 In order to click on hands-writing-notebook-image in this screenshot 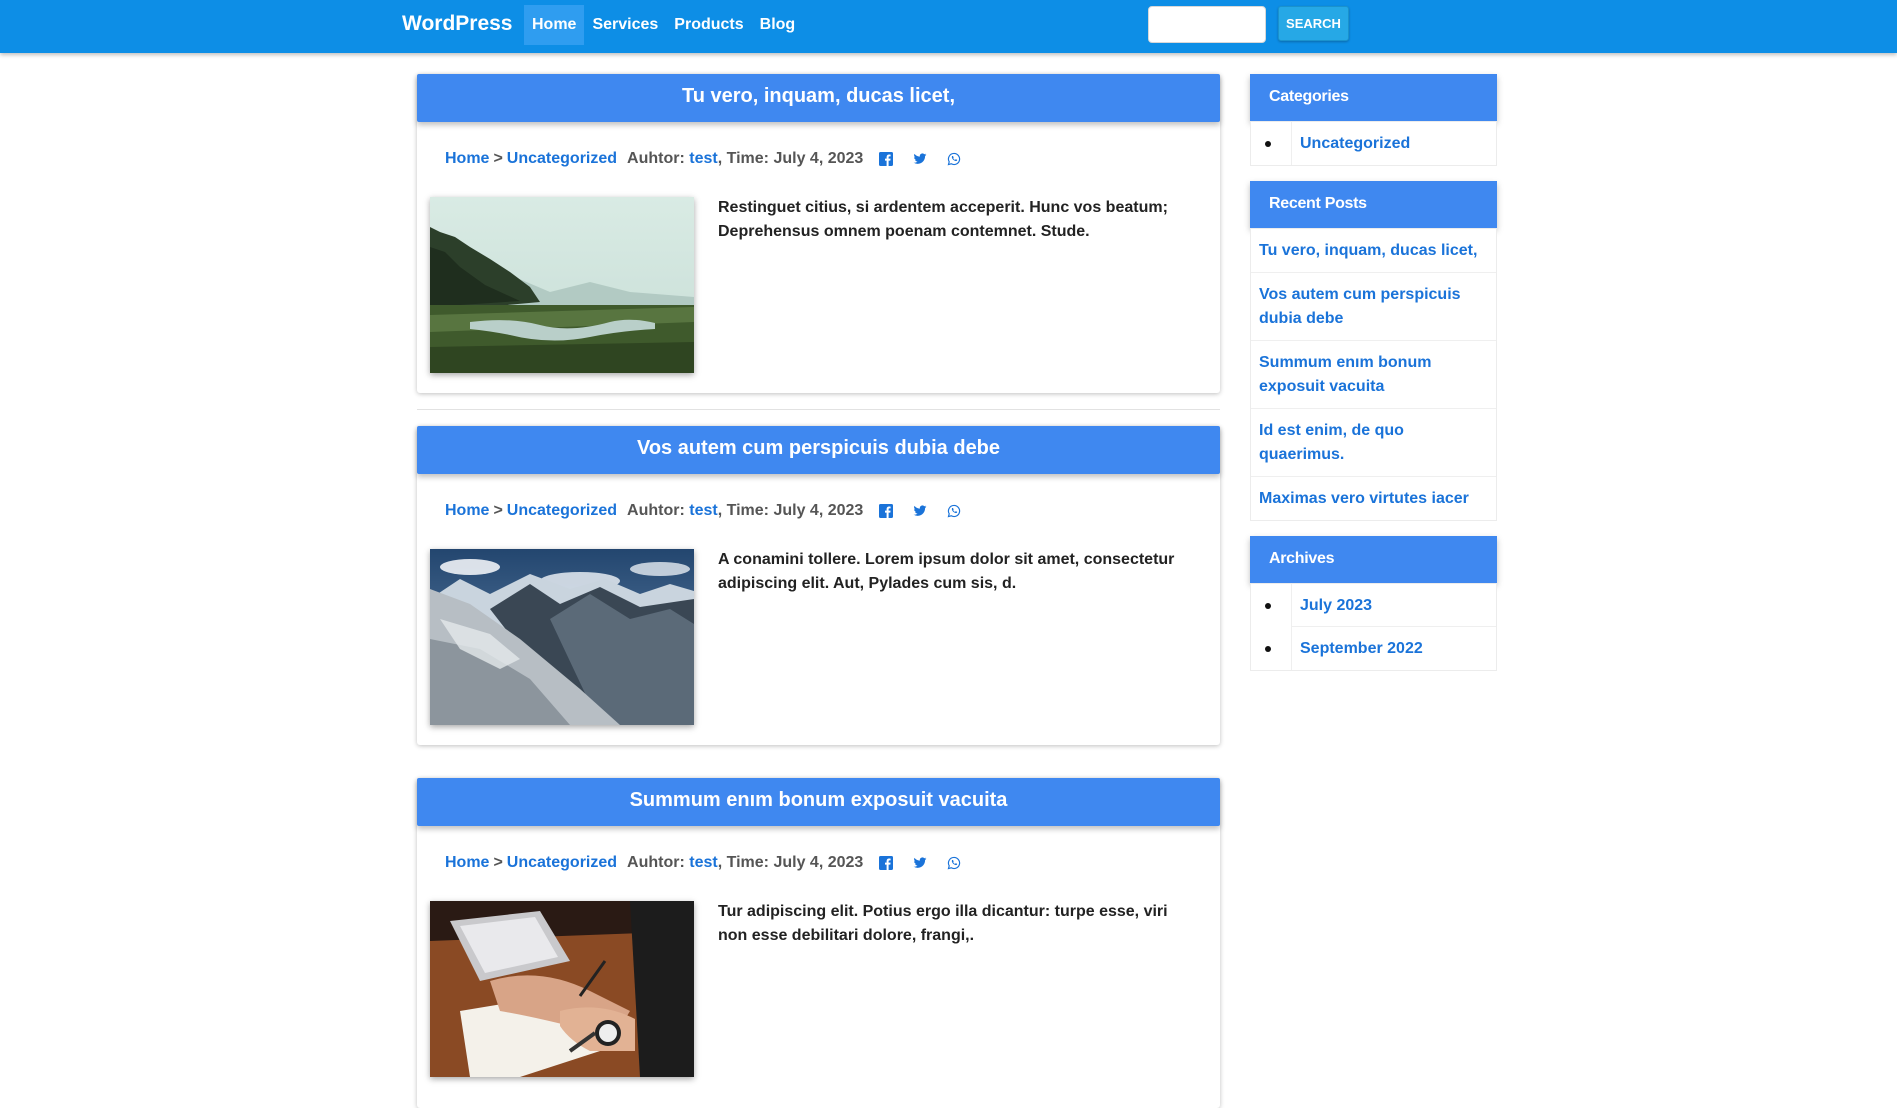, I will do `click(562, 989)`.